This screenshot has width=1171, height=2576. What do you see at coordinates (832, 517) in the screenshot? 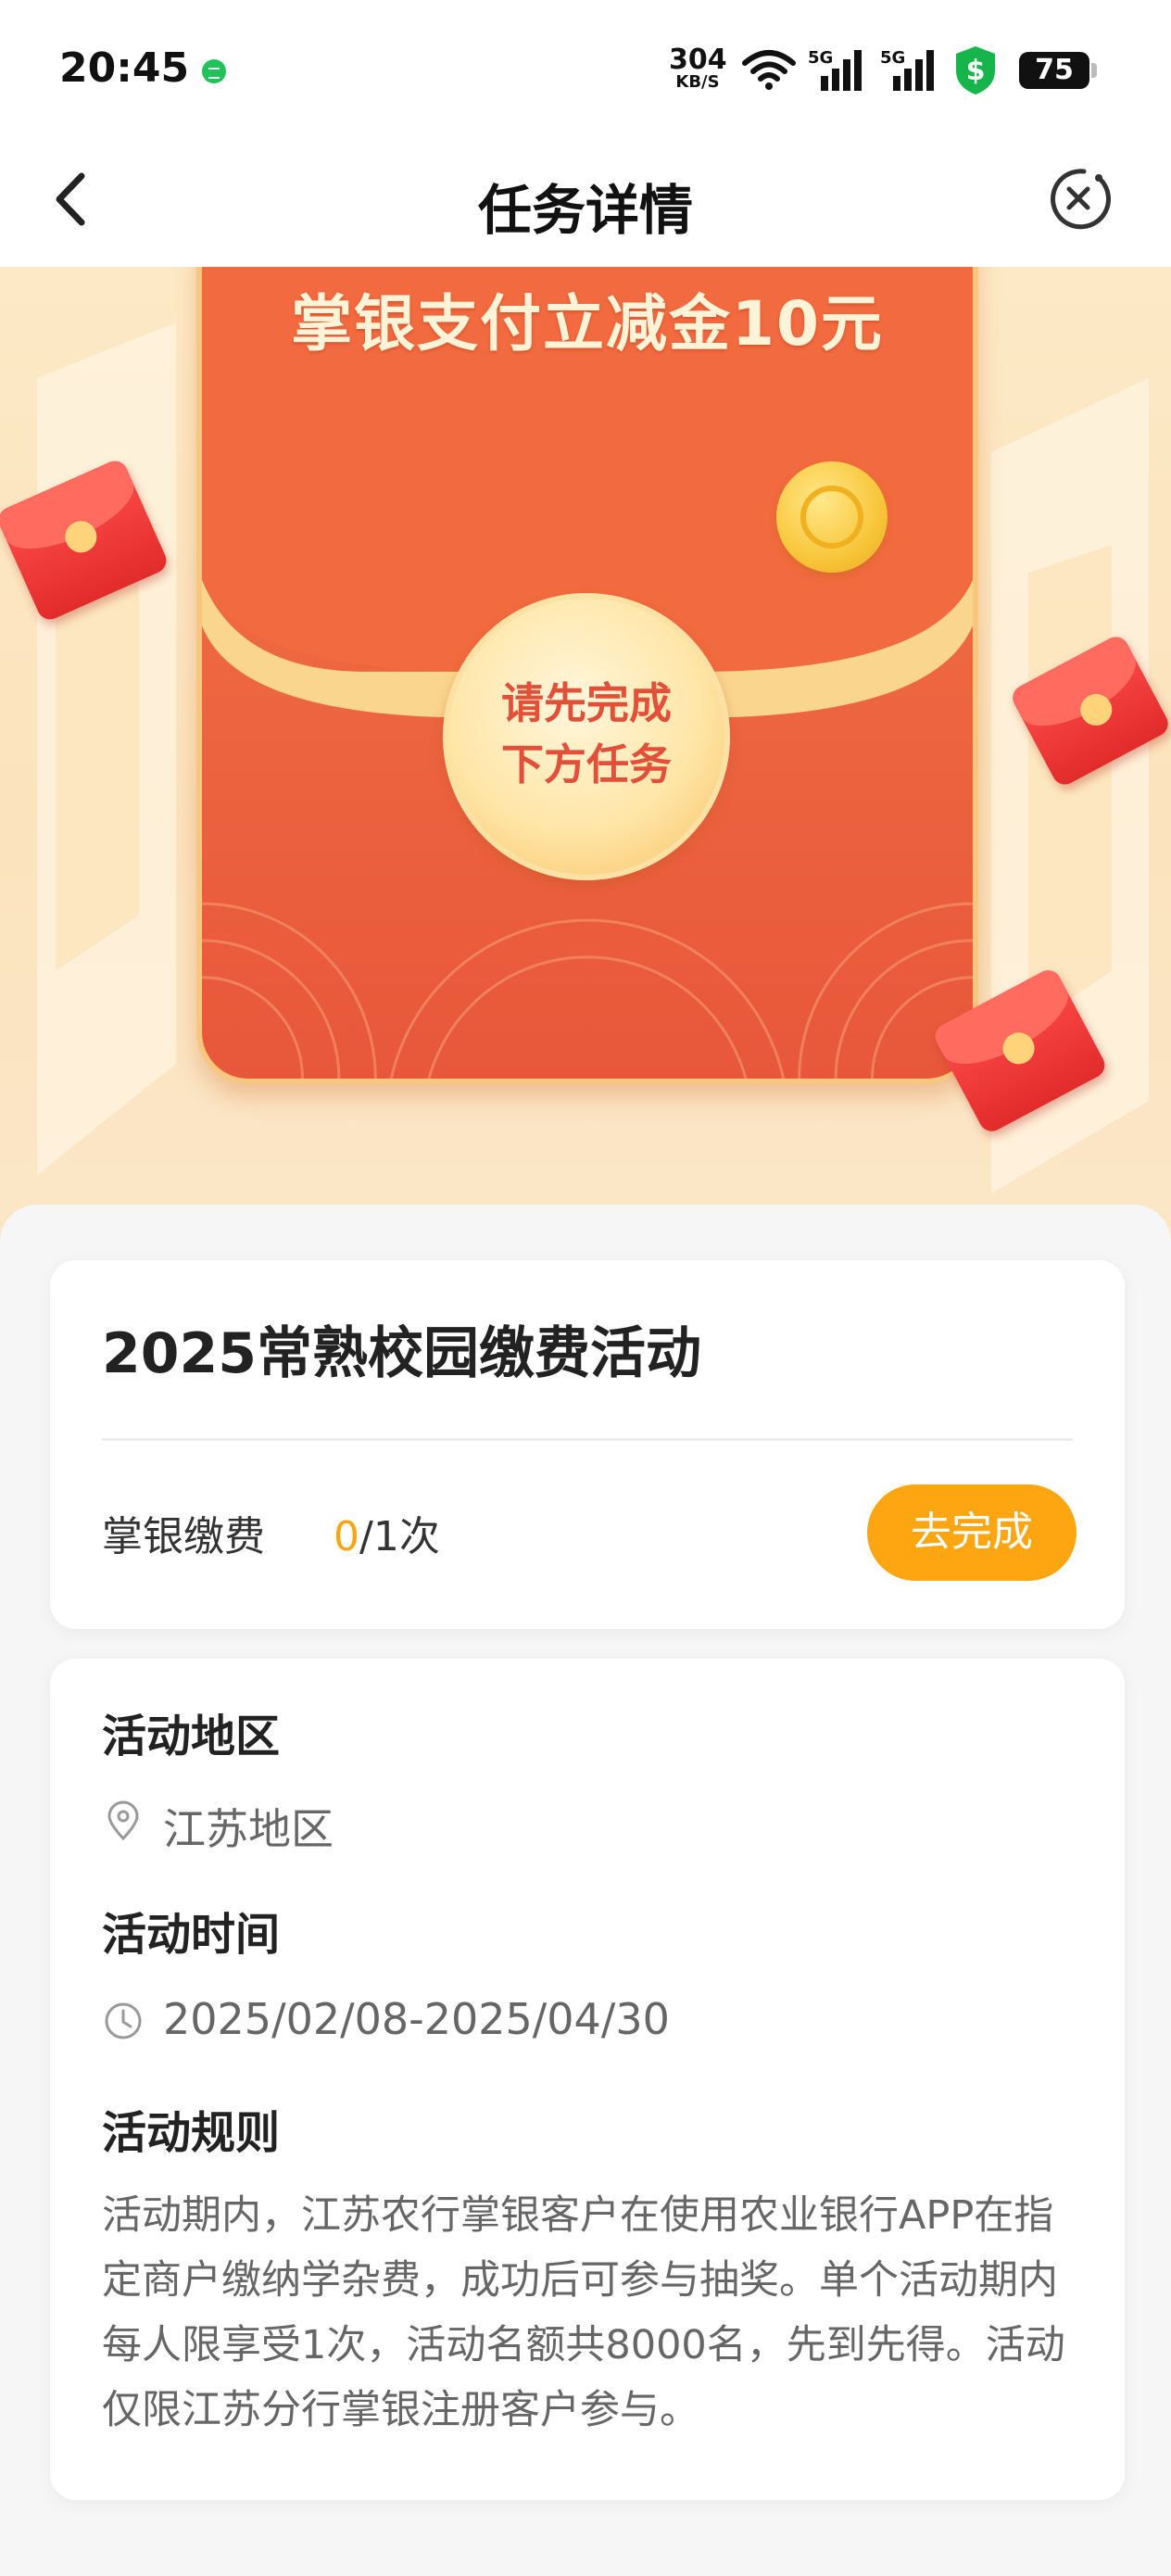
I see `coin-icon` at bounding box center [832, 517].